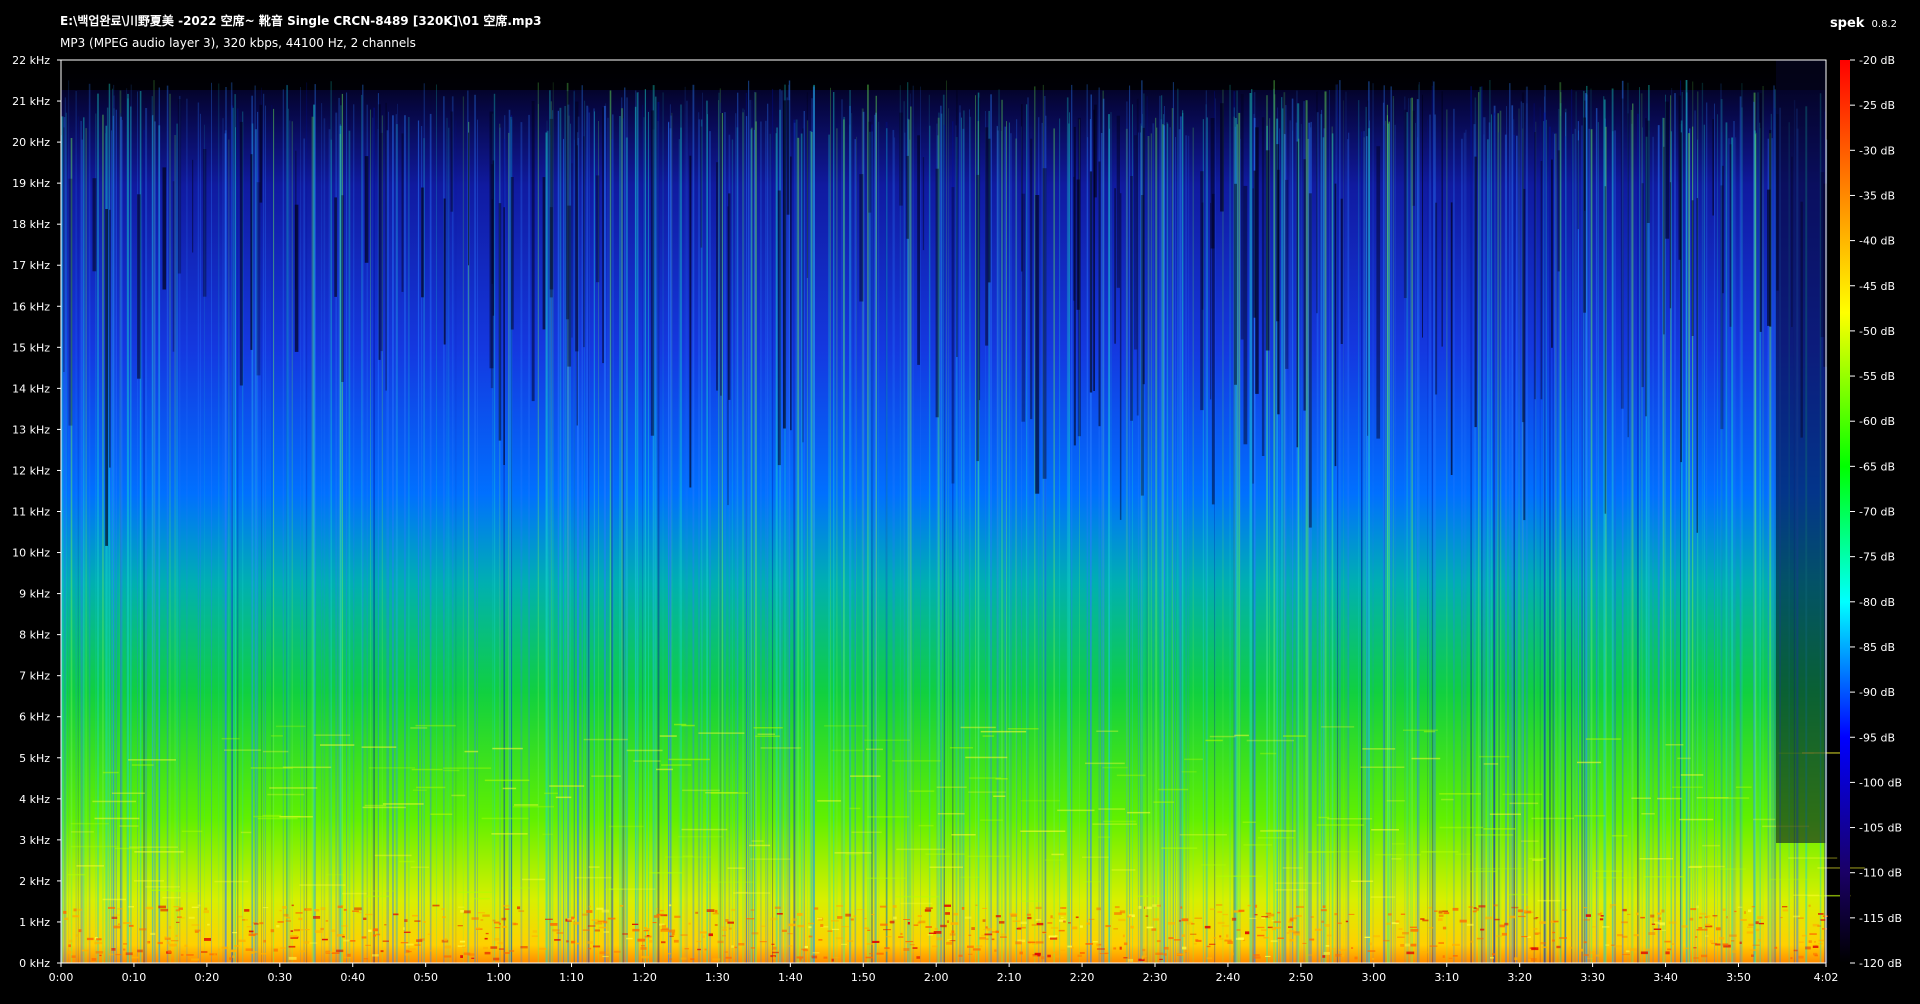 The height and width of the screenshot is (1004, 1920). Describe the element at coordinates (31, 429) in the screenshot. I see `frequency-tick-label: 13 kHz` at that location.